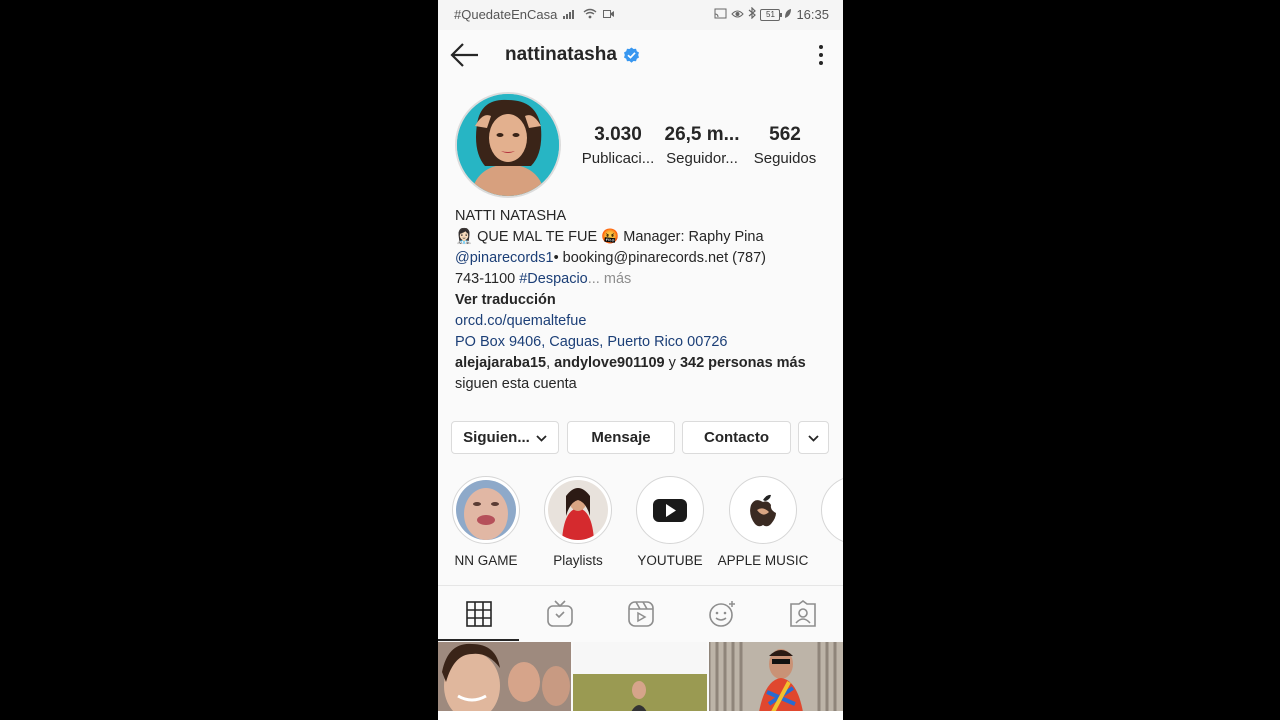 The height and width of the screenshot is (720, 1280). Describe the element at coordinates (610, 237) in the screenshot. I see `angry-face-emoji-icon: 🤬` at that location.